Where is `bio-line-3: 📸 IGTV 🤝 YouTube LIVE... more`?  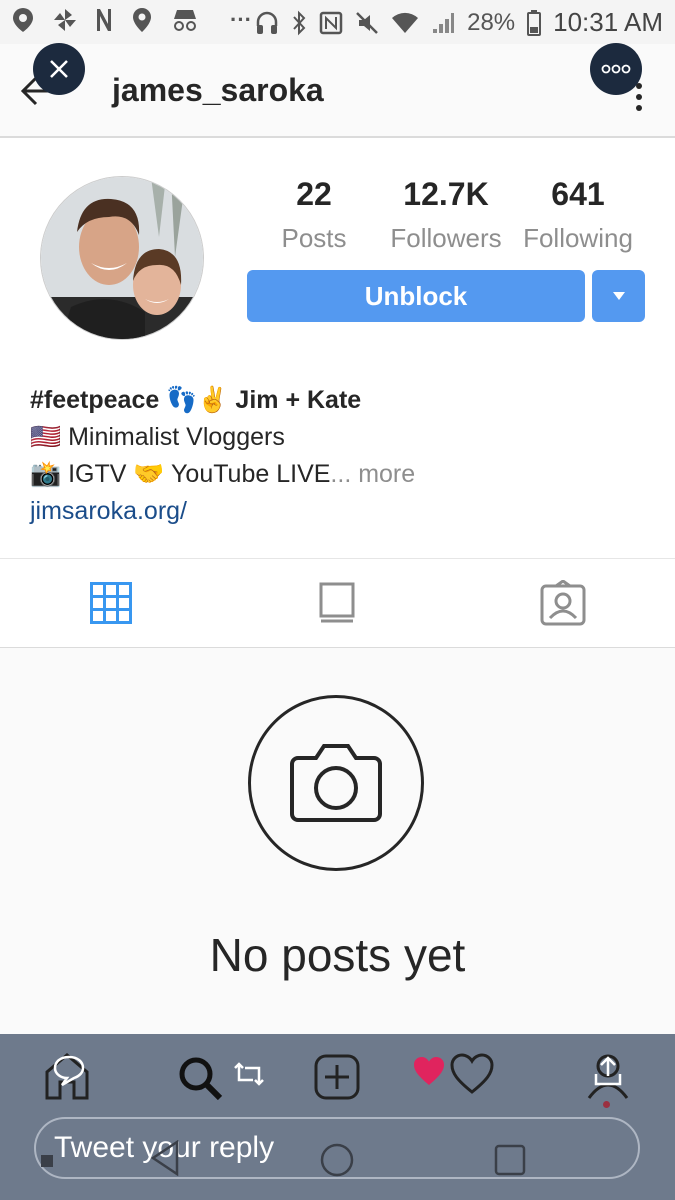 bio-line-3: 📸 IGTV 🤝 YouTube LIVE... more is located at coordinates (222, 474).